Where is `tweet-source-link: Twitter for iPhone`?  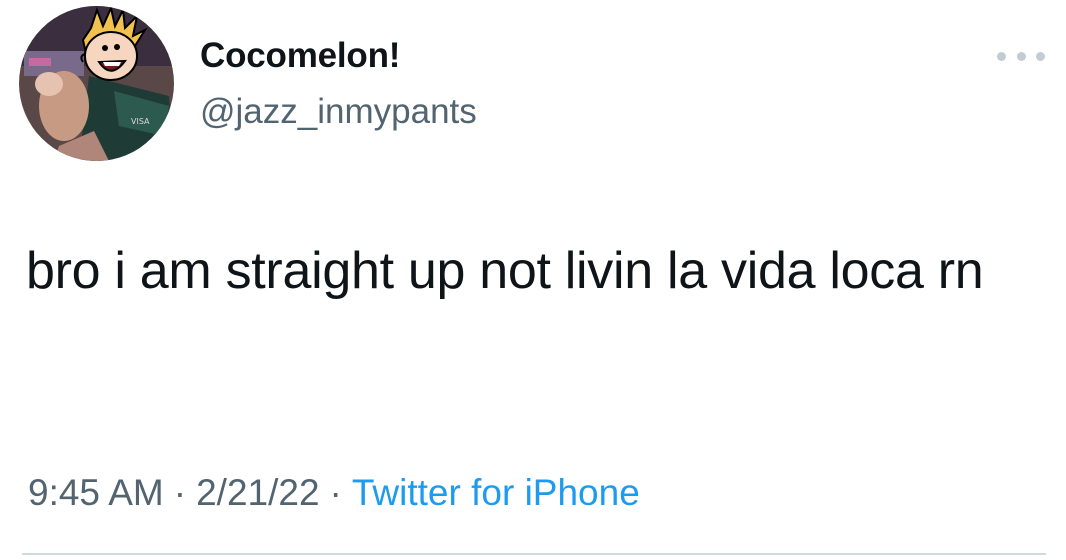
tweet-source-link: Twitter for iPhone is located at coordinates (496, 492).